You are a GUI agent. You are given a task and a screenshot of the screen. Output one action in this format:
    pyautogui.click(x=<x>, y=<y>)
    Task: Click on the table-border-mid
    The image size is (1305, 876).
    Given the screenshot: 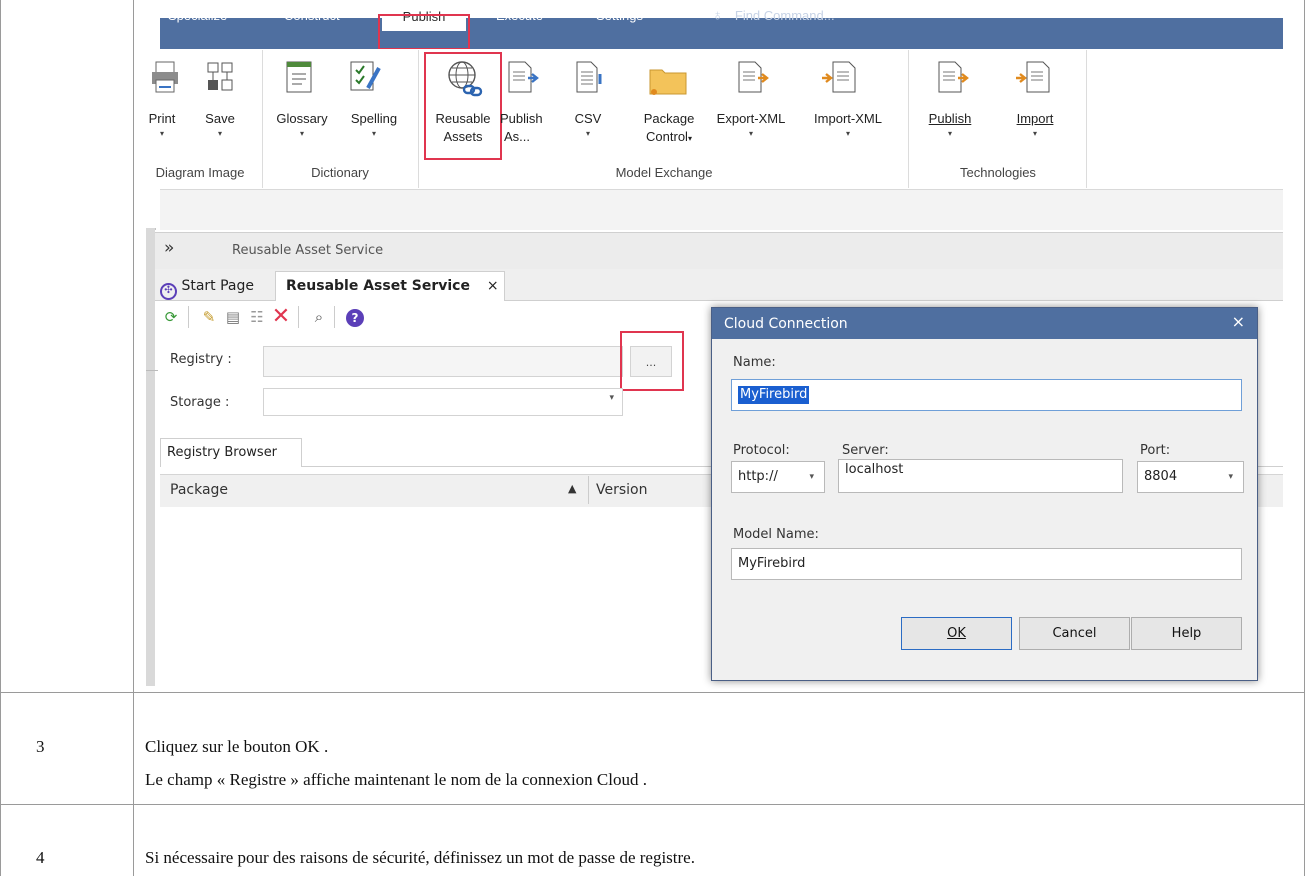 What is the action you would take?
    pyautogui.click(x=133, y=438)
    